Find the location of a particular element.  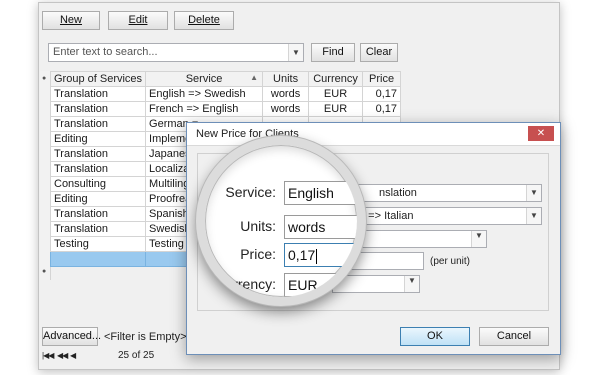

delete-button: Delete is located at coordinates (204, 20).